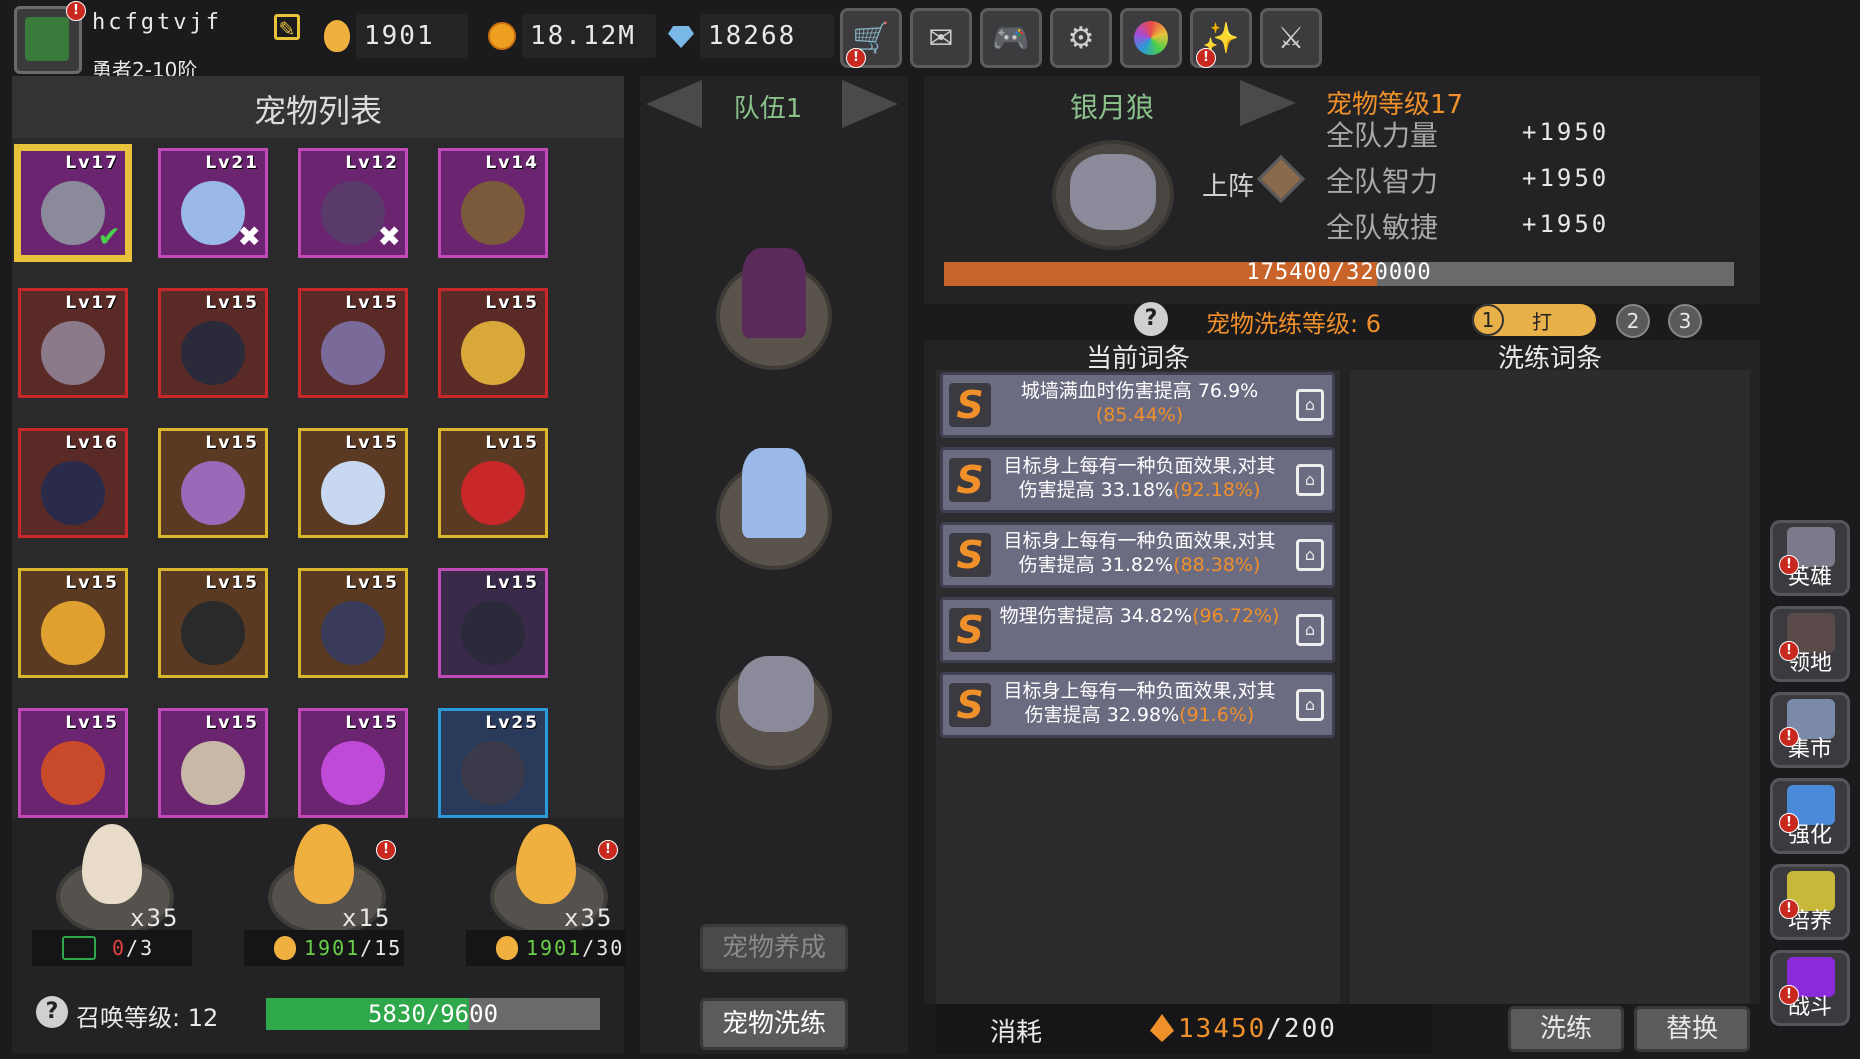  What do you see at coordinates (1692, 1029) in the screenshot?
I see `replace-button: 替换` at bounding box center [1692, 1029].